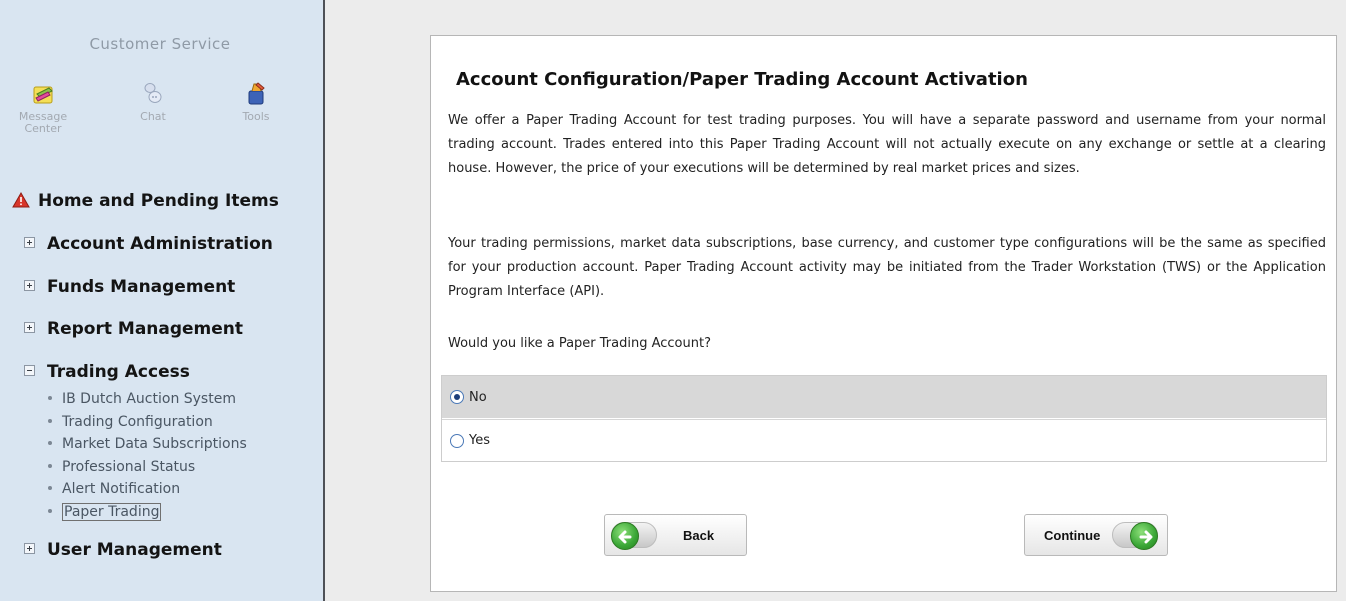 The image size is (1346, 601). I want to click on nav-report-management: Report Management, so click(133, 329).